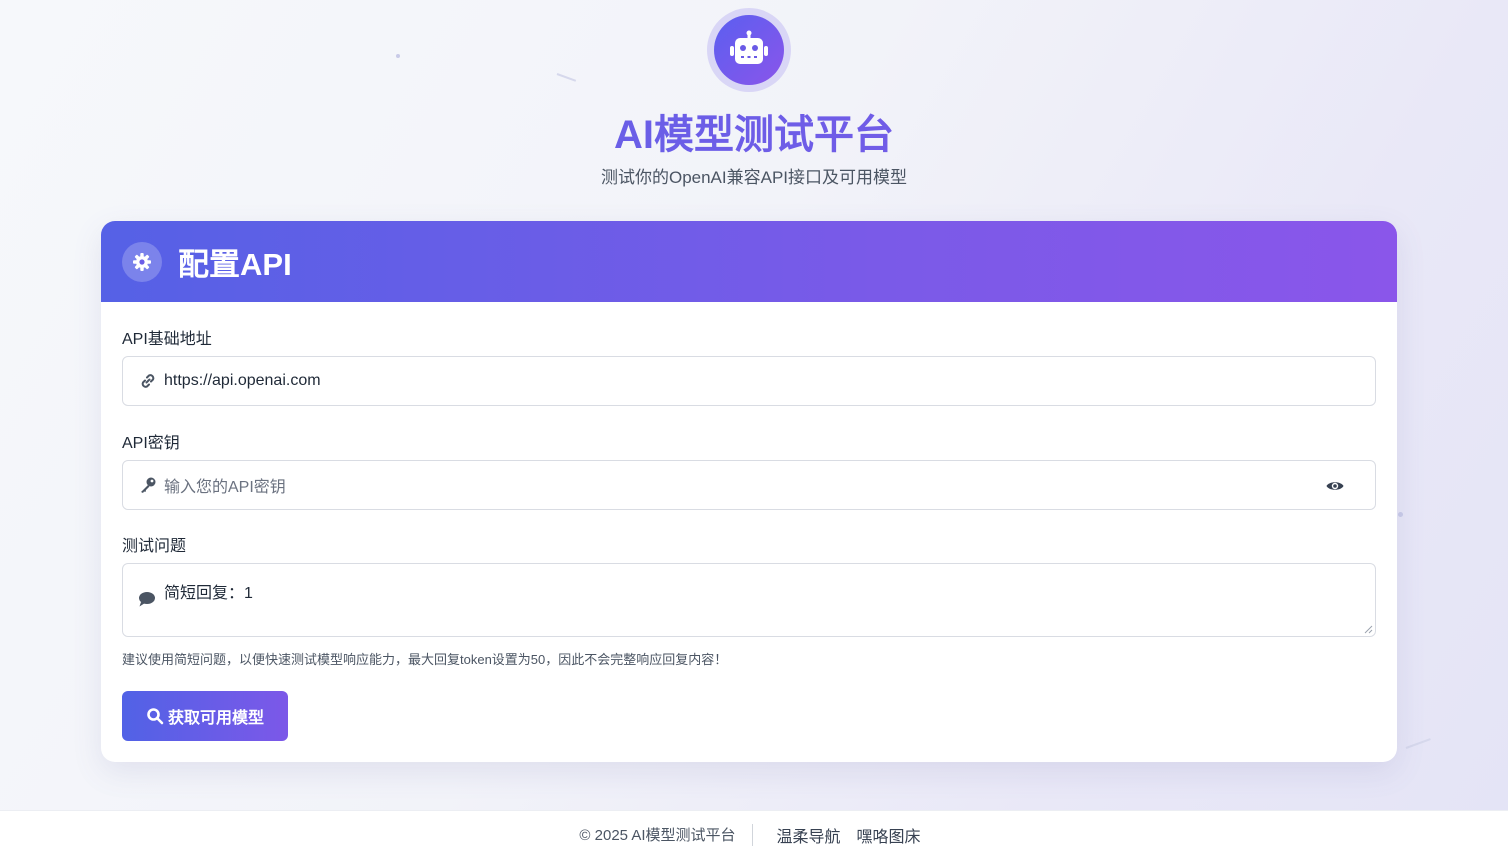  What do you see at coordinates (148, 600) in the screenshot?
I see `comment-icon` at bounding box center [148, 600].